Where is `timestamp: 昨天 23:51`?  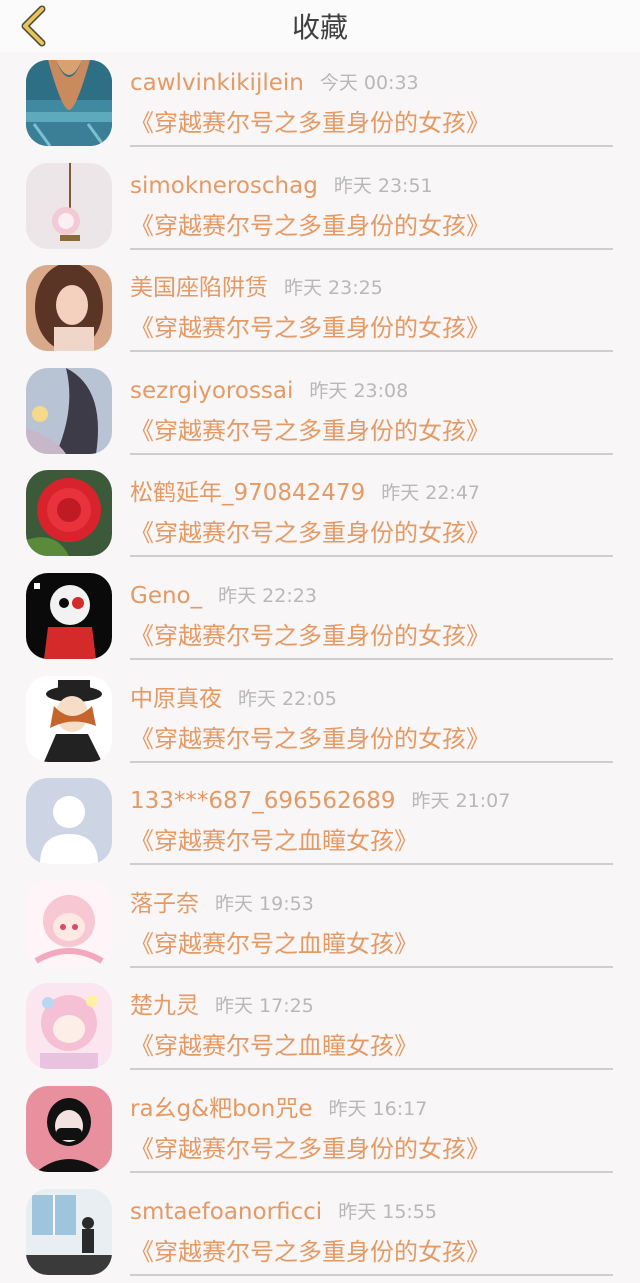 timestamp: 昨天 23:51 is located at coordinates (383, 185).